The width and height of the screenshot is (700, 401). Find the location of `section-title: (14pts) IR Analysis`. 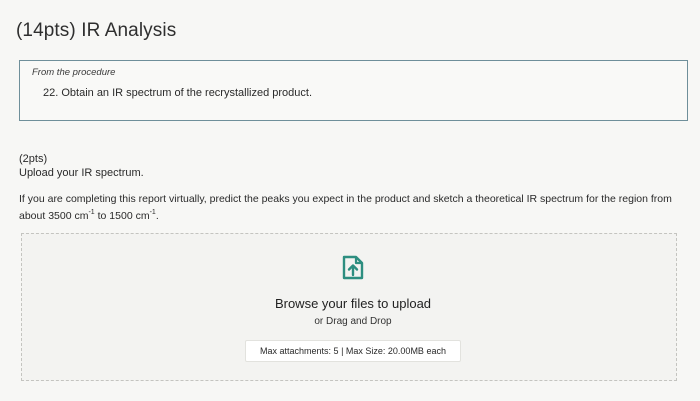

section-title: (14pts) IR Analysis is located at coordinates (96, 30).